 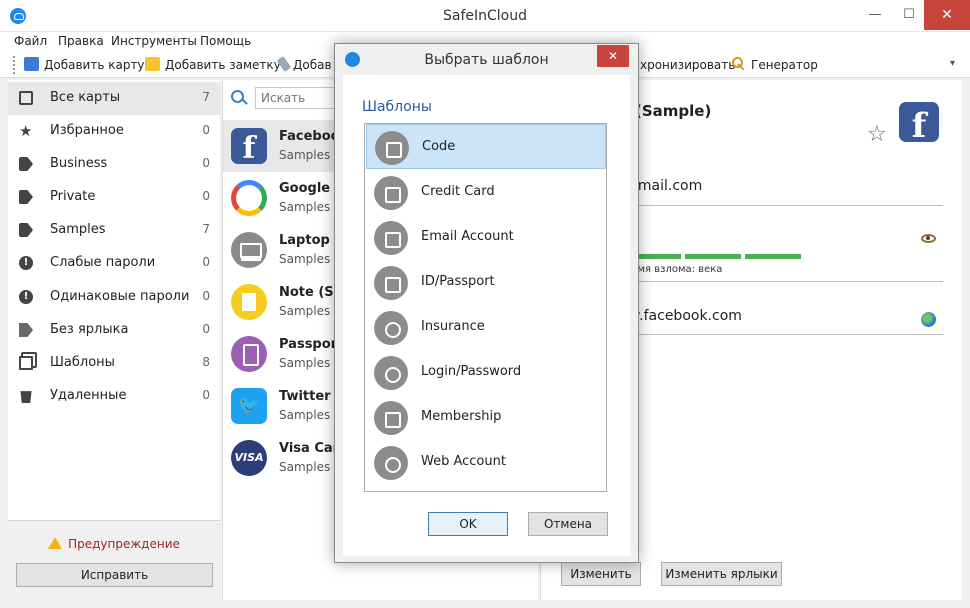 What do you see at coordinates (674, 269) in the screenshot?
I see `crack-time-text: ремя взлома: века` at bounding box center [674, 269].